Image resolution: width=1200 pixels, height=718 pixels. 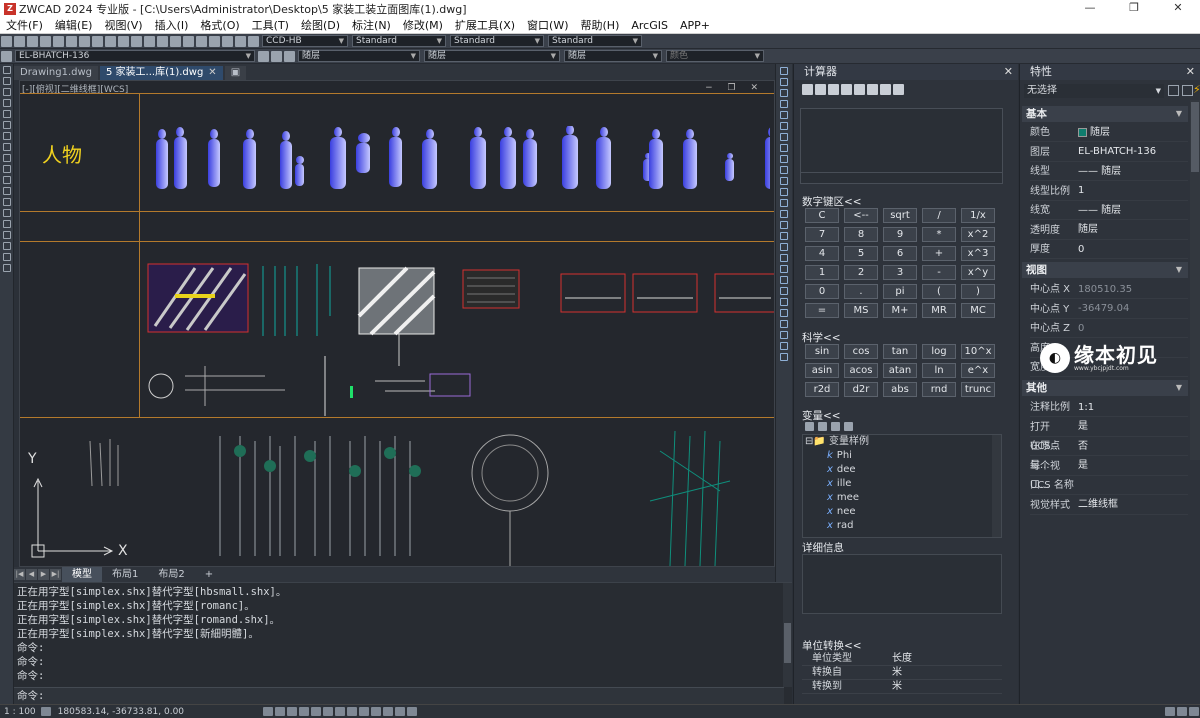 What do you see at coordinates (695, 25) in the screenshot?
I see `menu-app-plus: APP+` at bounding box center [695, 25].